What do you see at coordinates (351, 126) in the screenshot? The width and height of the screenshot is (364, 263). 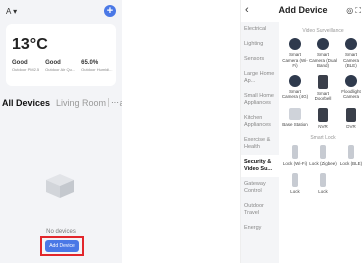 I see `device-name: DVR` at bounding box center [351, 126].